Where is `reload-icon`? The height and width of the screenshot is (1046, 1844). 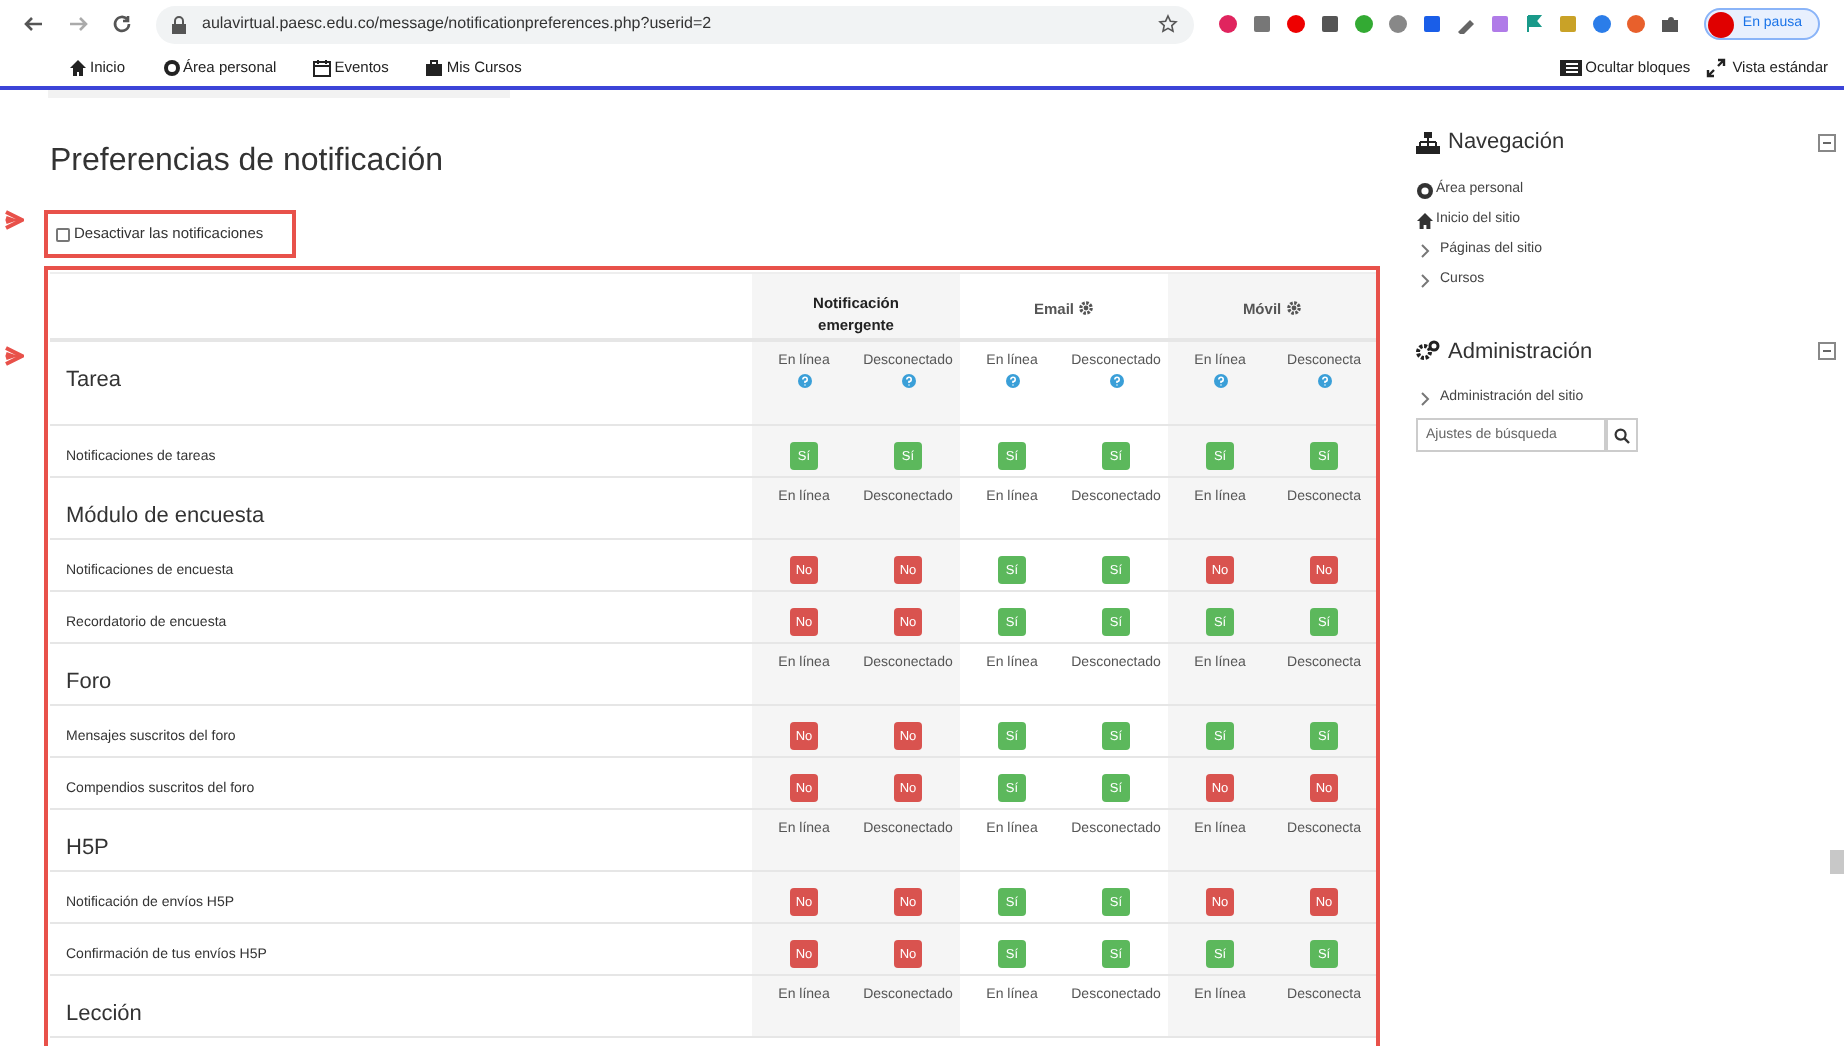
reload-icon is located at coordinates (122, 24).